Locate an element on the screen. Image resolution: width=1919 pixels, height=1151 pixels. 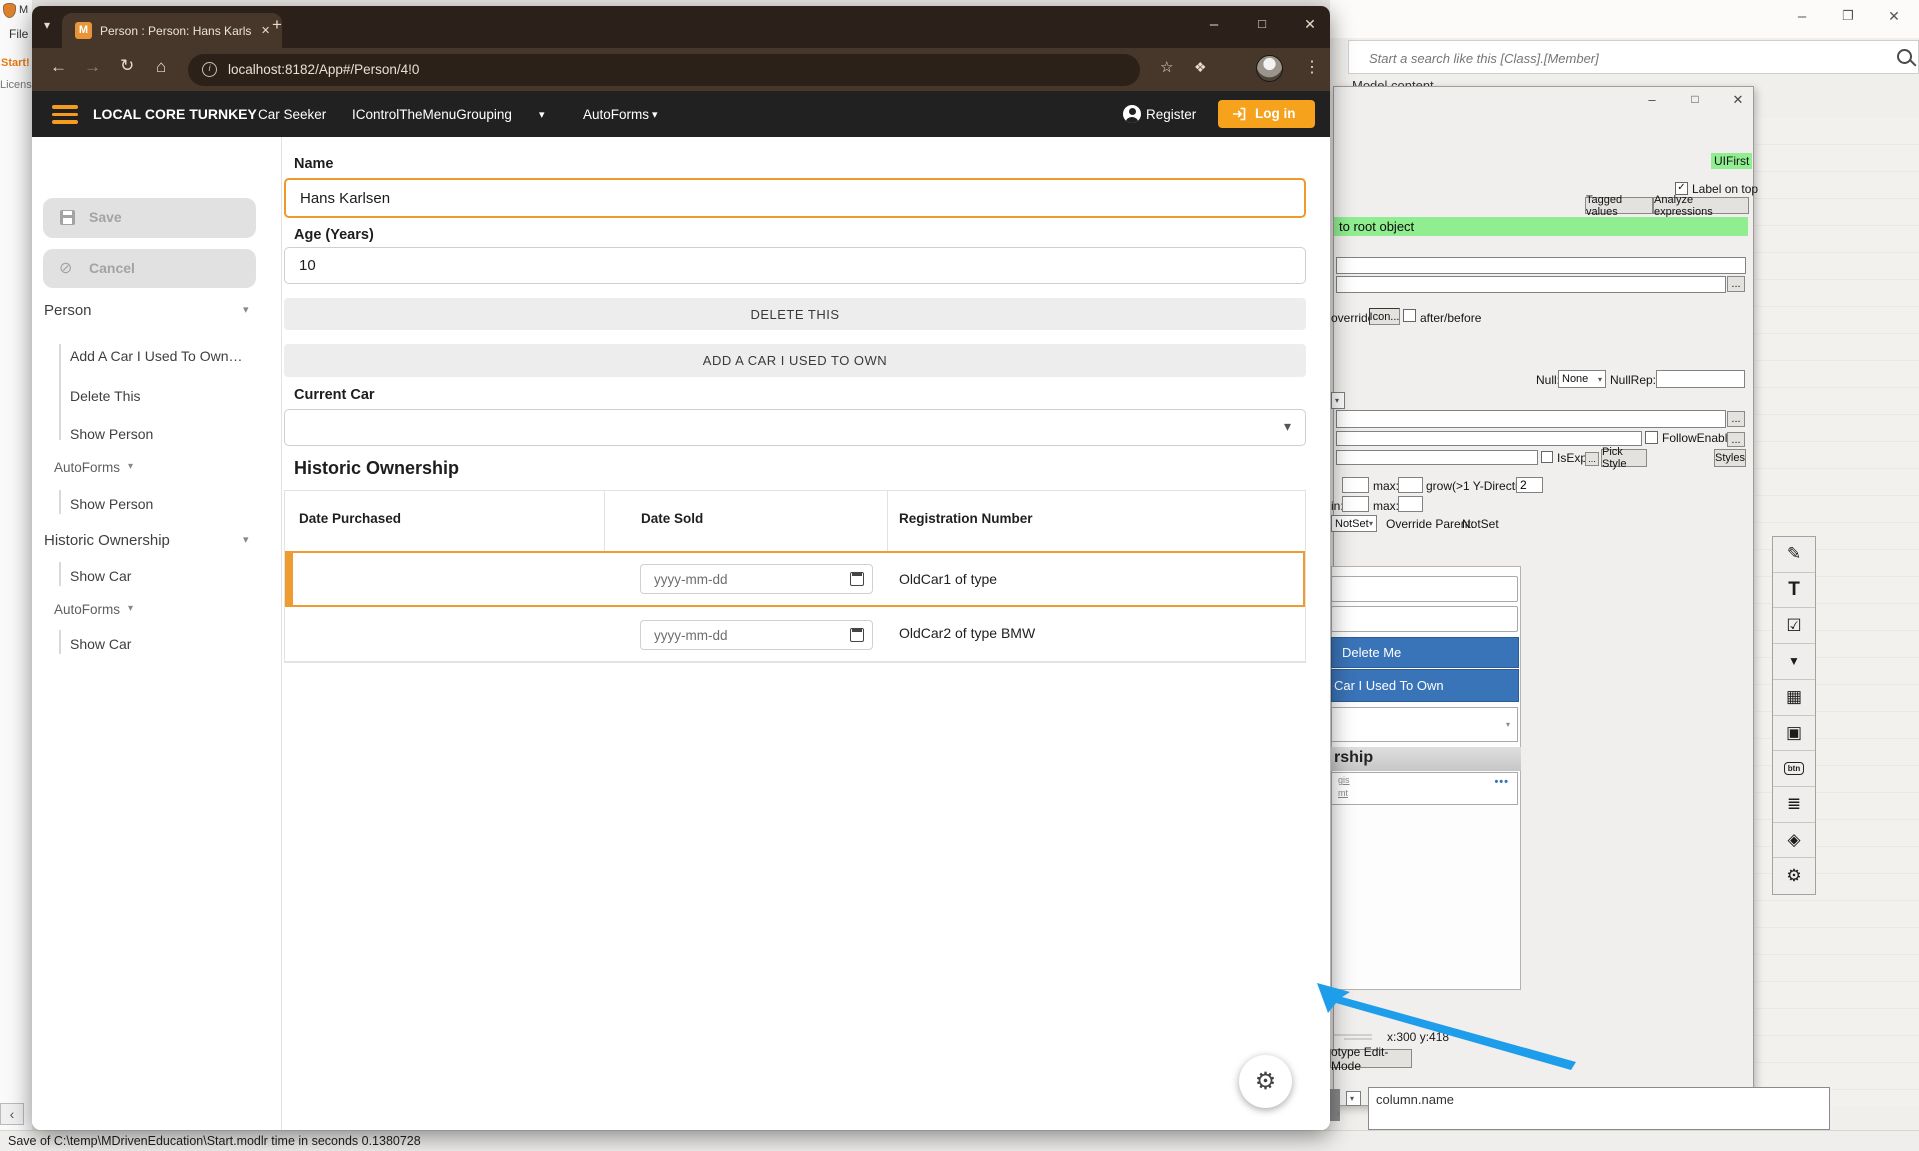
style-field is located at coordinates (1437, 457).